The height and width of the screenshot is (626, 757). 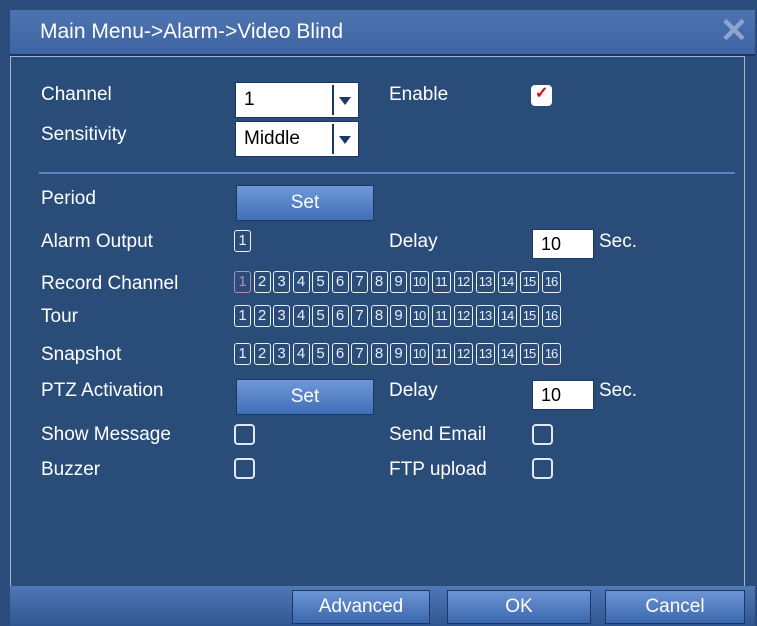 What do you see at coordinates (519, 607) in the screenshot?
I see `ok-button: OK` at bounding box center [519, 607].